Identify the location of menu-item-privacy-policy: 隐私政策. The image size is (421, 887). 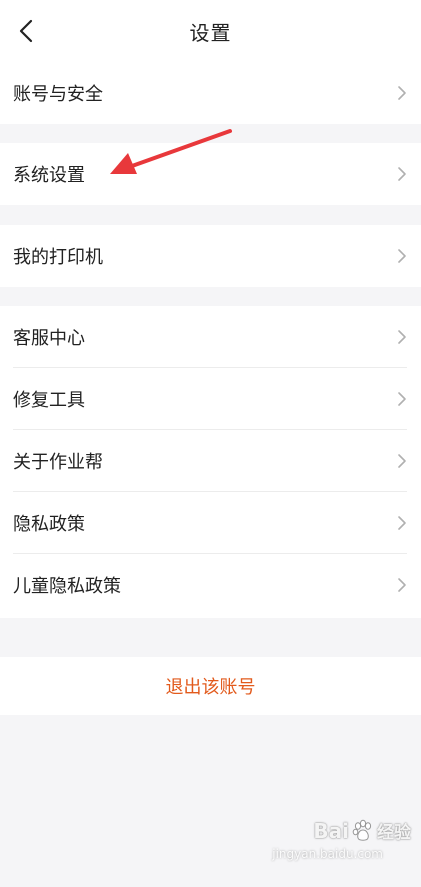
(210, 523).